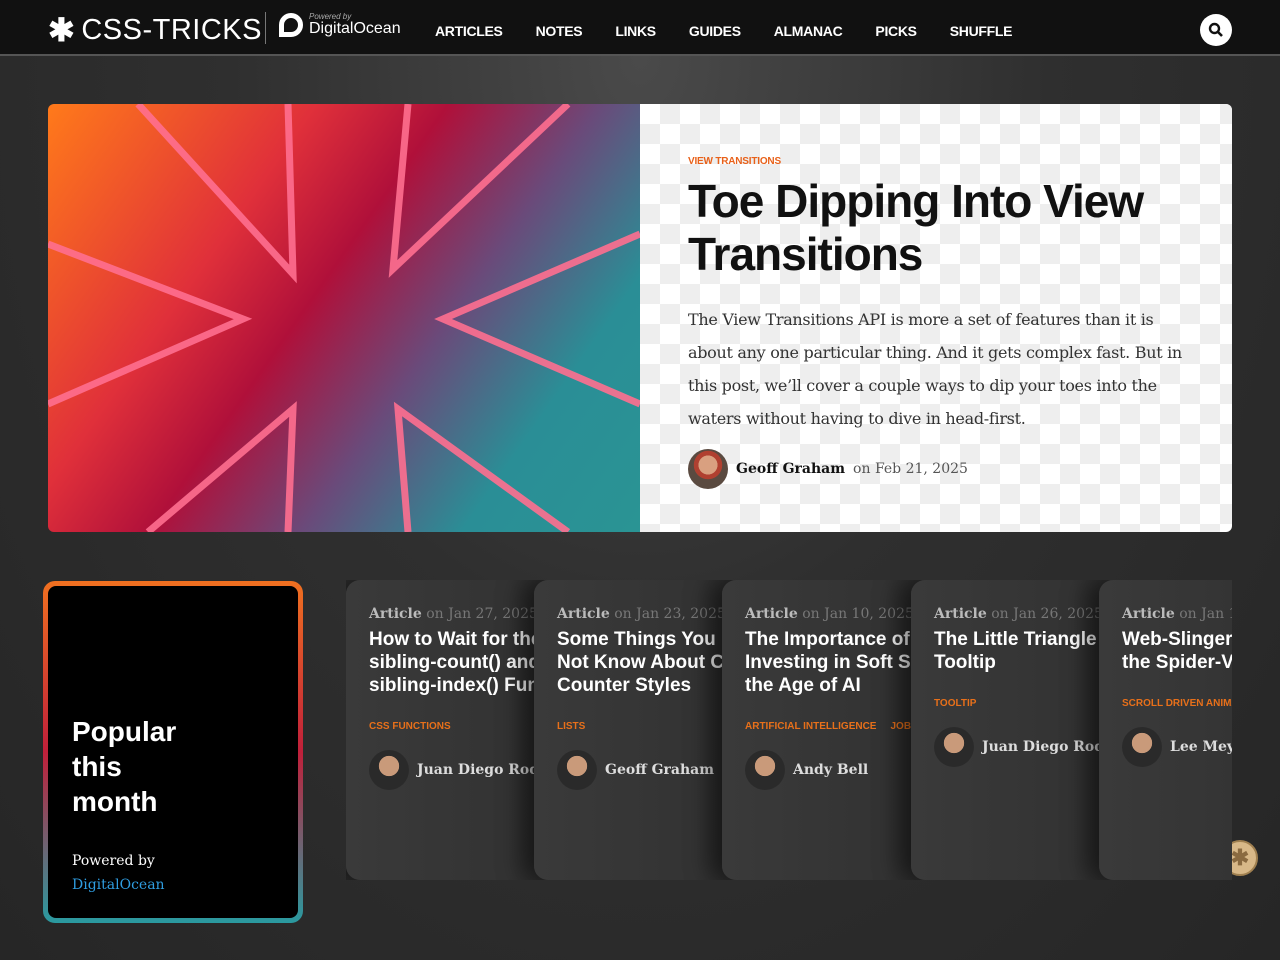 Image resolution: width=1280 pixels, height=960 pixels. What do you see at coordinates (1177, 651) in the screenshot?
I see `card-title: Web-Slinger.css: Across the Spider-Verse` at bounding box center [1177, 651].